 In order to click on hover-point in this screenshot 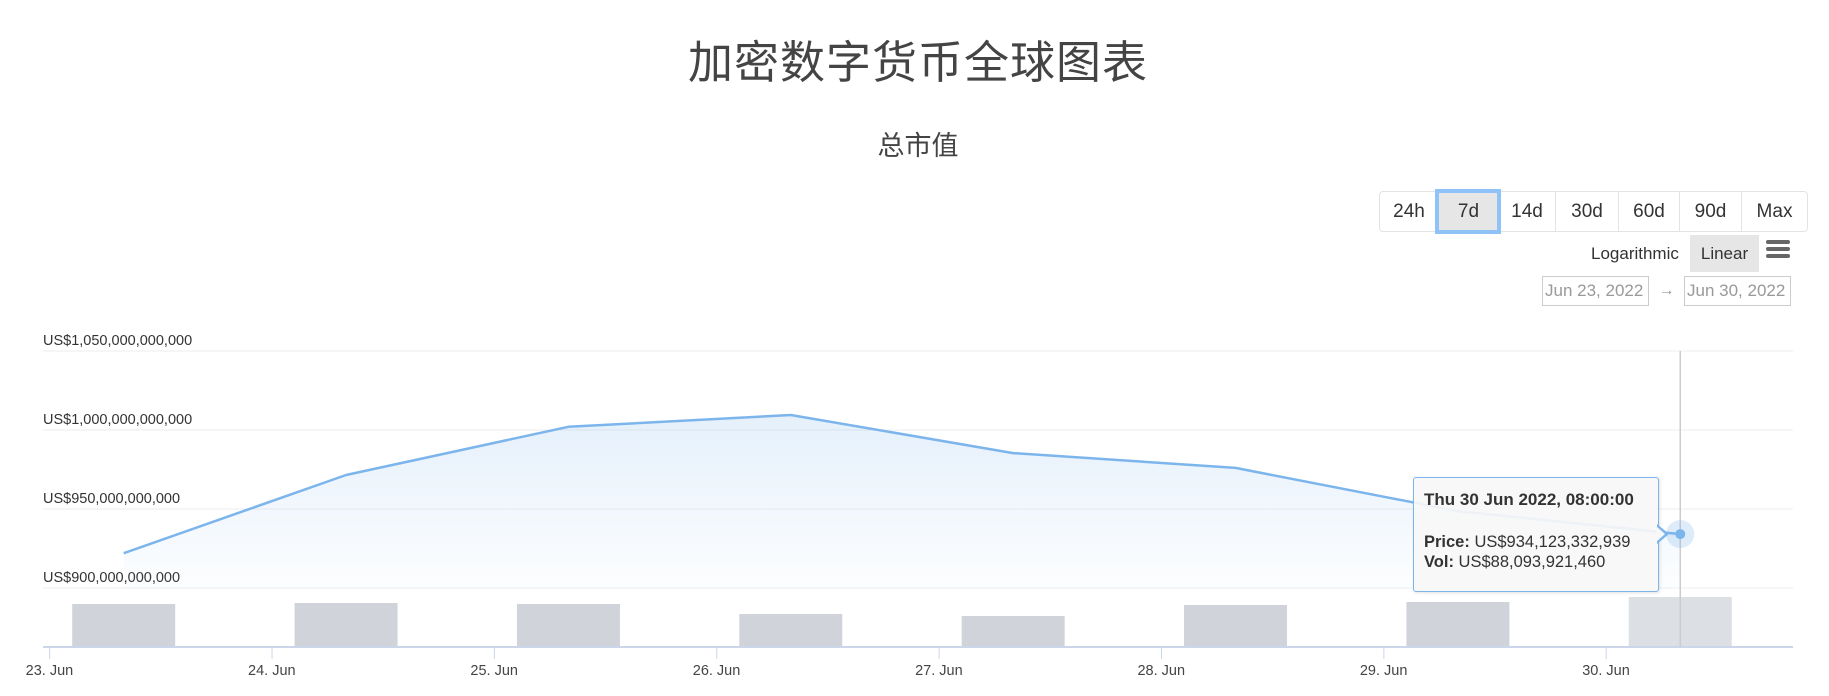, I will do `click(1680, 534)`.